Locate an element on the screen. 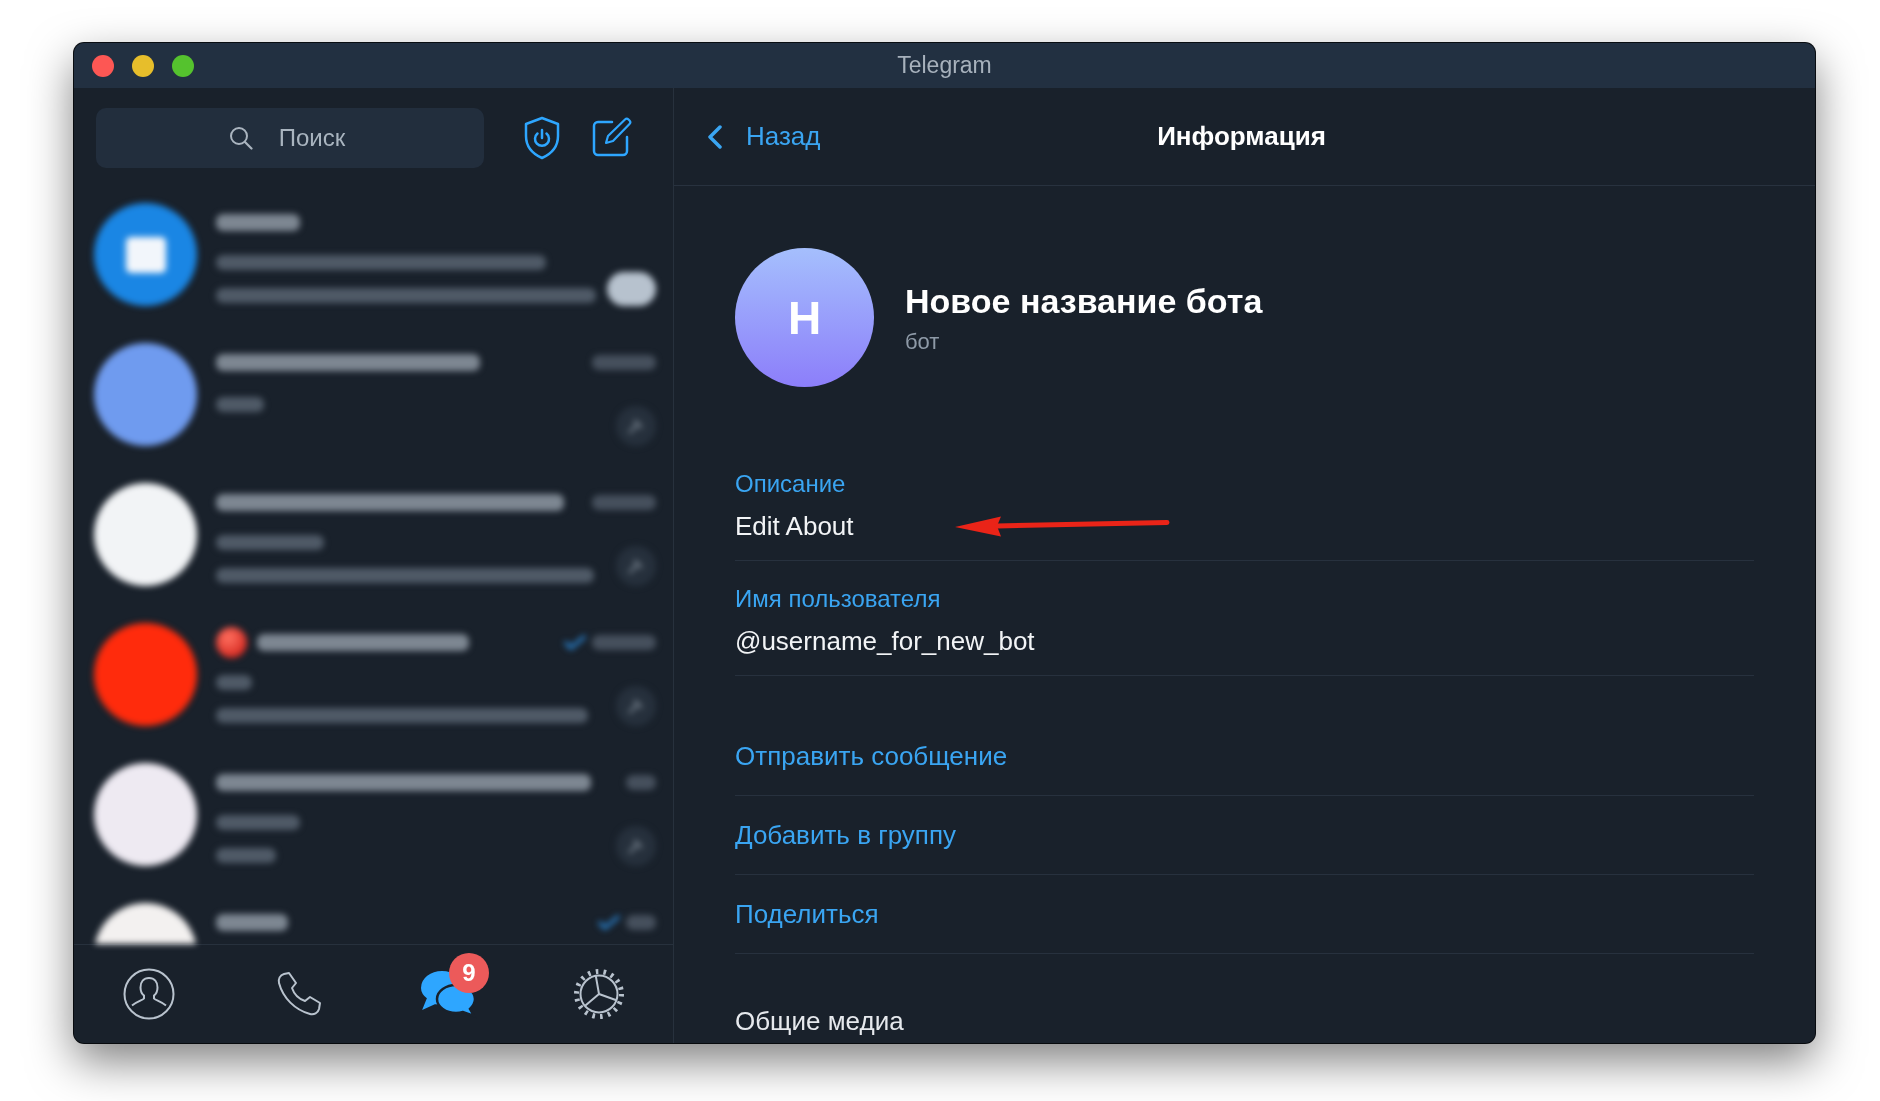  phone-icon is located at coordinates (299, 994).